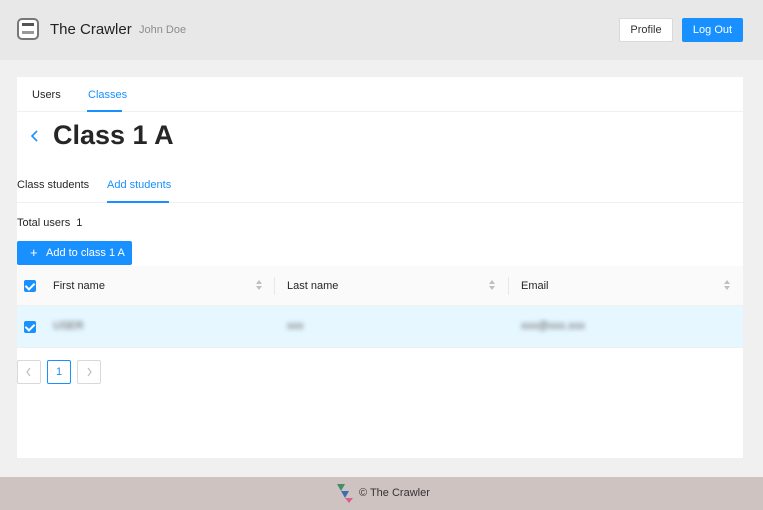 The image size is (763, 510). What do you see at coordinates (380, 327) in the screenshot?
I see `table-row: USER xxx xxx@xxx.xxx` at bounding box center [380, 327].